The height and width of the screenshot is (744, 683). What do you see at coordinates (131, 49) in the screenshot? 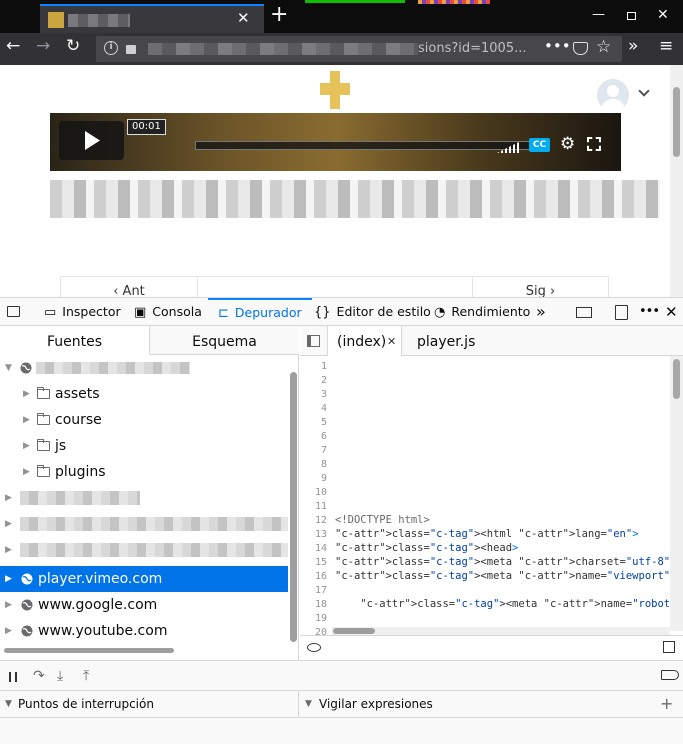
I see `lock-icon` at bounding box center [131, 49].